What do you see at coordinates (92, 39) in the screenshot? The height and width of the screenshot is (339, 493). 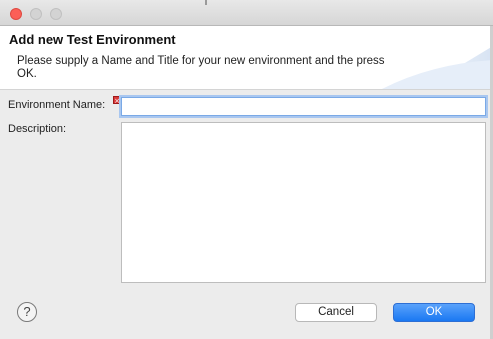 I see `dialog-title: Add new Test Environment` at bounding box center [92, 39].